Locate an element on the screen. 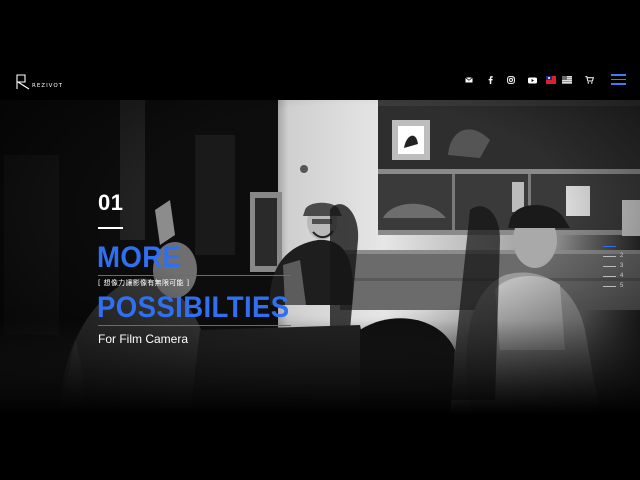 This screenshot has width=640, height=480. youtube-icon is located at coordinates (532, 80).